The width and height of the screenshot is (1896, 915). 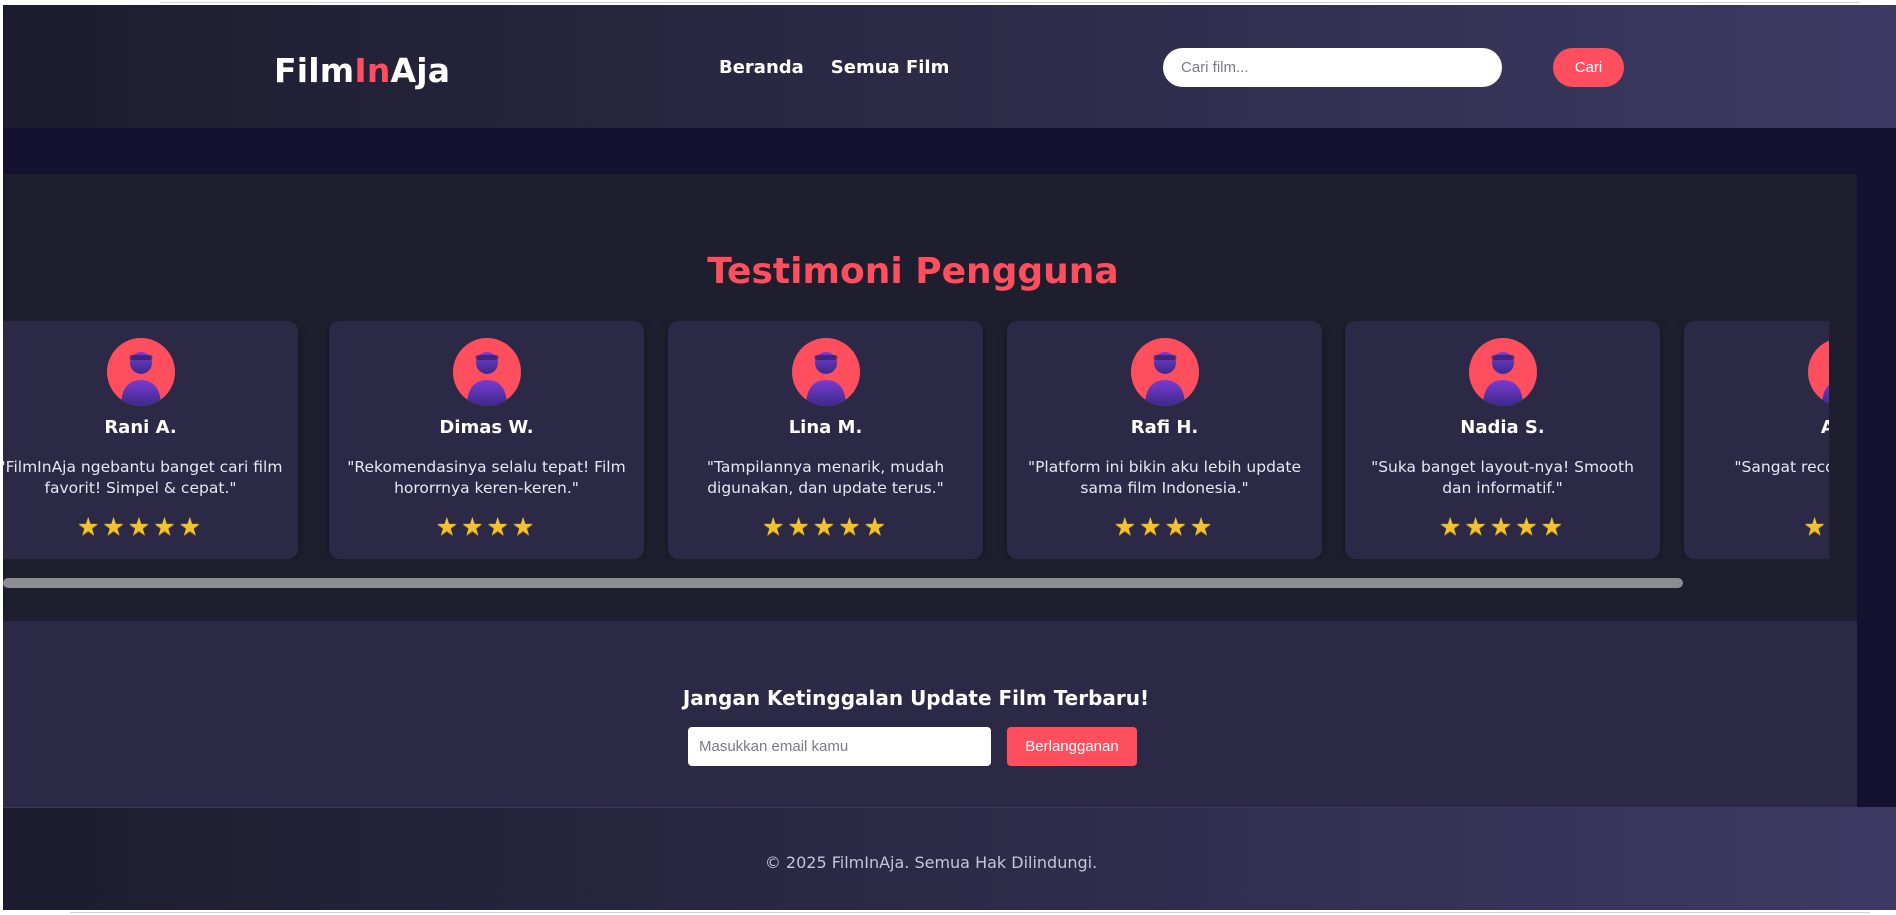 I want to click on testimonial-name: Lina M., so click(x=825, y=427).